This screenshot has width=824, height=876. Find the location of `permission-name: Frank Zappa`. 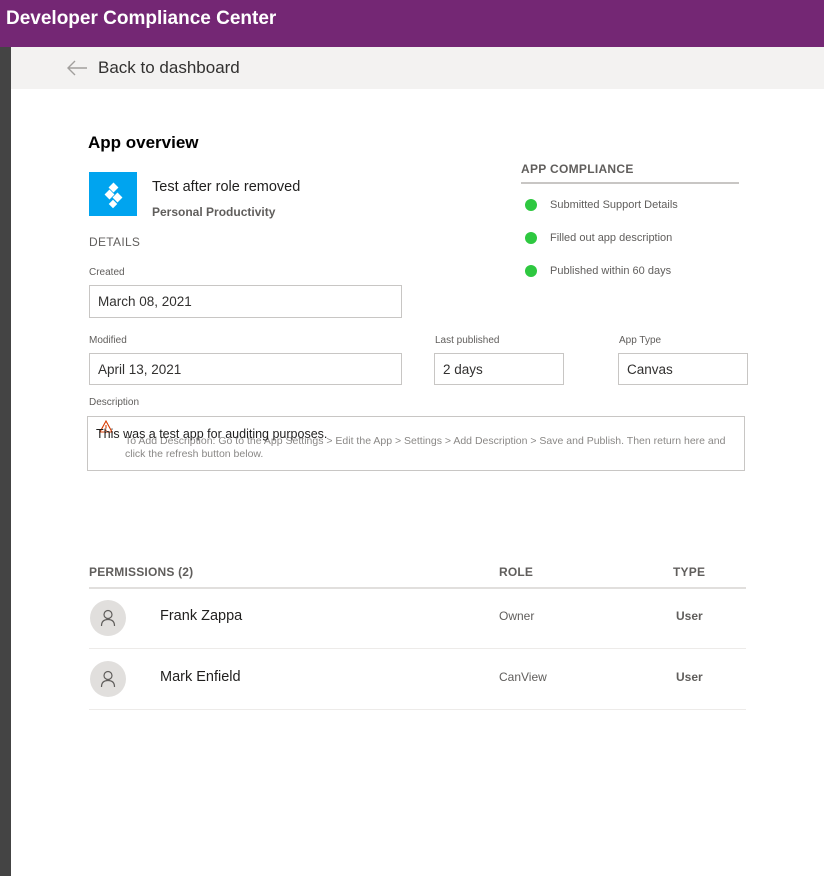

permission-name: Frank Zappa is located at coordinates (201, 616).